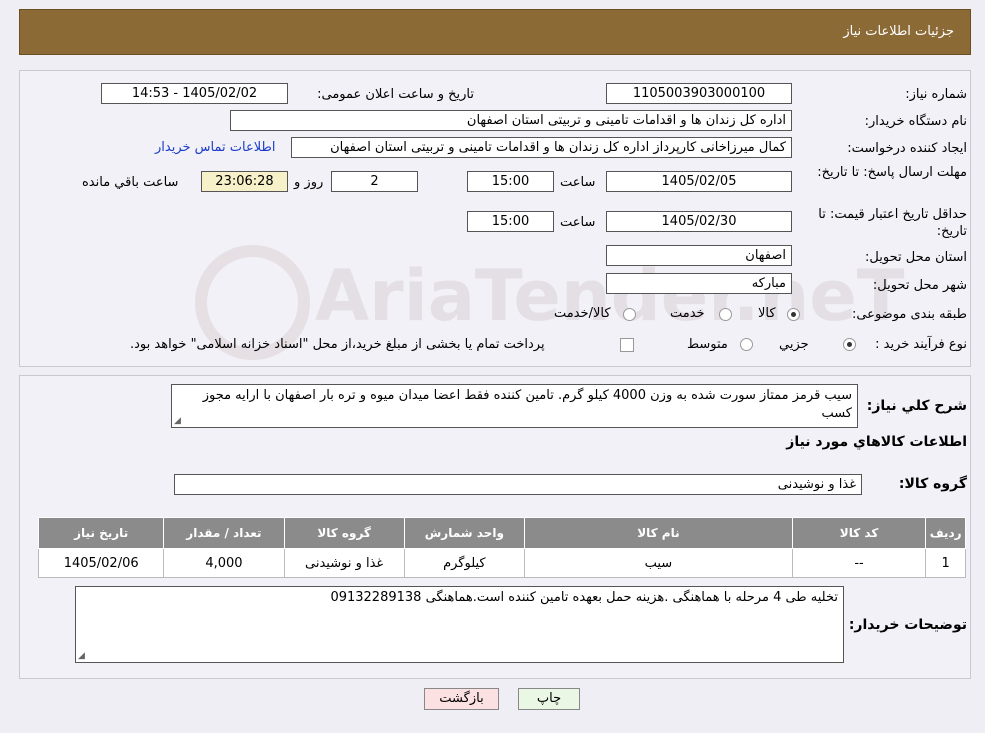 This screenshot has width=985, height=733. I want to click on remaining-time-field: 23:06:28, so click(244, 181).